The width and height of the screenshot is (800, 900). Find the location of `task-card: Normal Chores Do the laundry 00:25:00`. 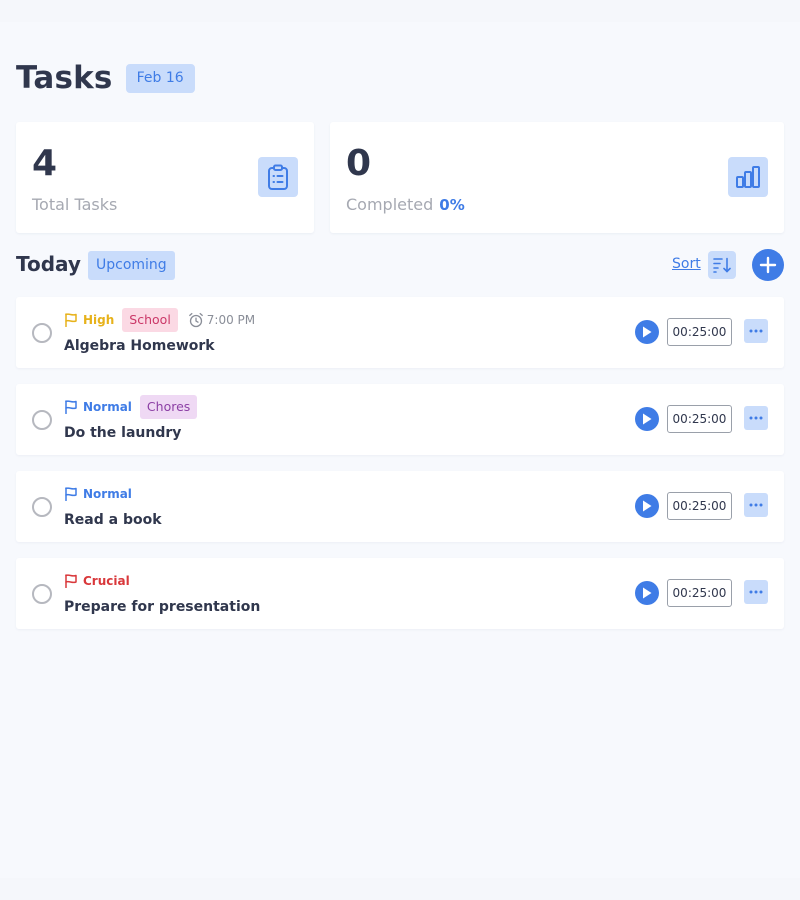

task-card: Normal Chores Do the laundry 00:25:00 is located at coordinates (400, 419).